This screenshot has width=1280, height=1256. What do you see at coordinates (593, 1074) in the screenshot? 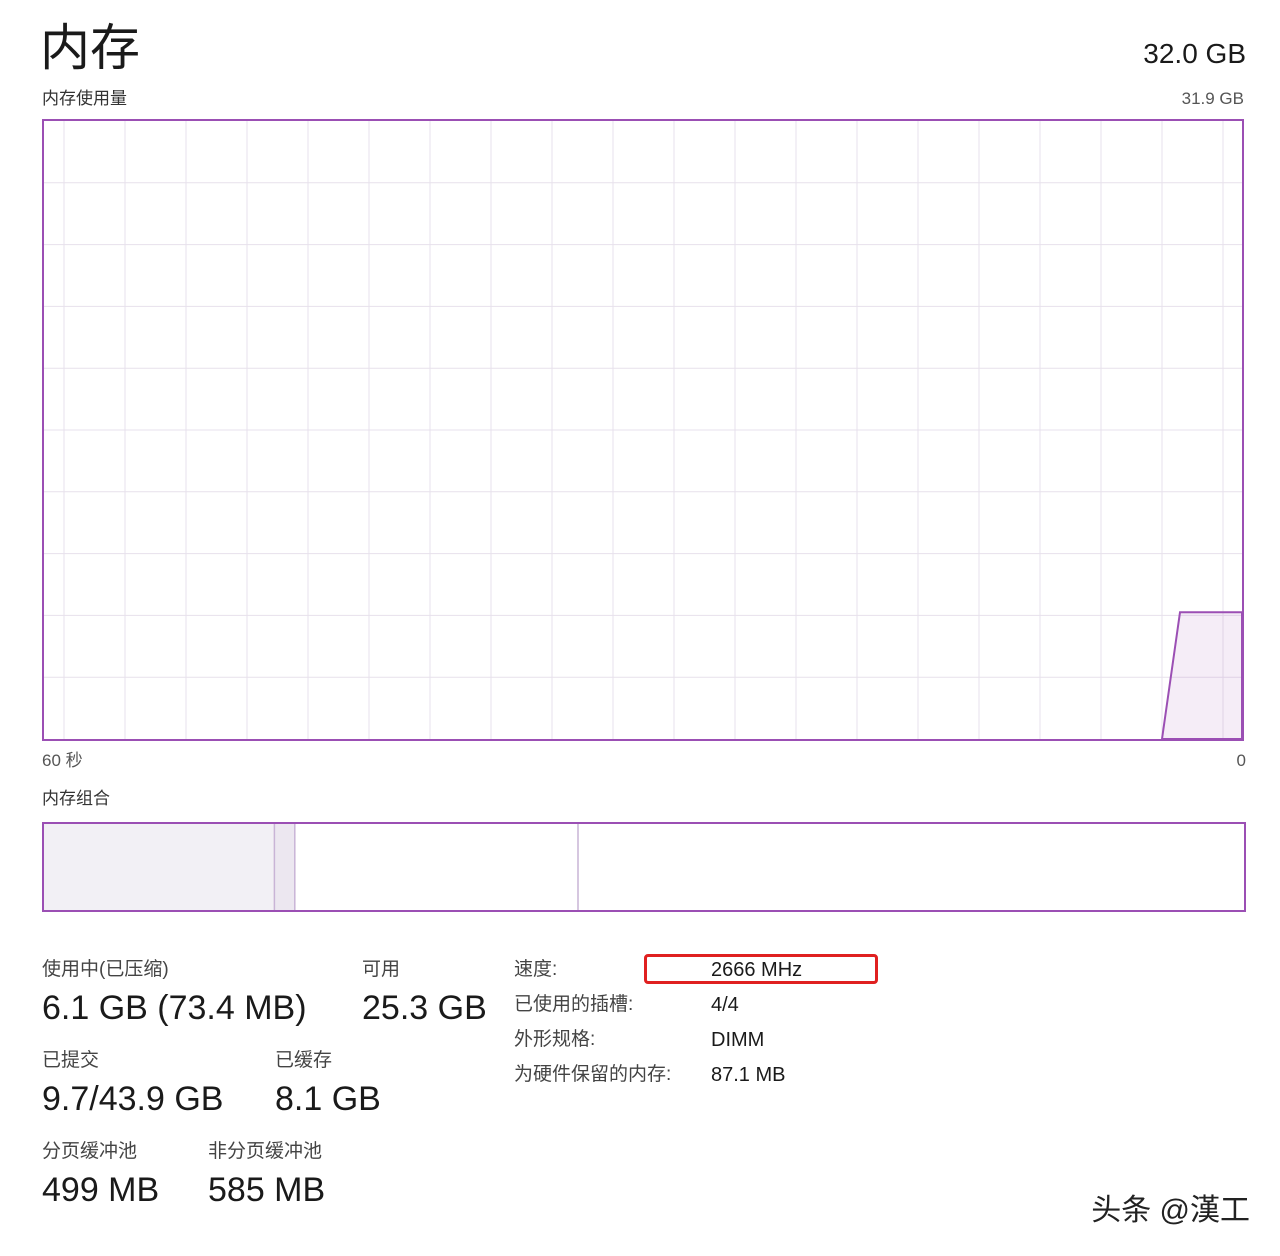
I see `hardware-reserved-label: 为硬件保留的内存:` at bounding box center [593, 1074].